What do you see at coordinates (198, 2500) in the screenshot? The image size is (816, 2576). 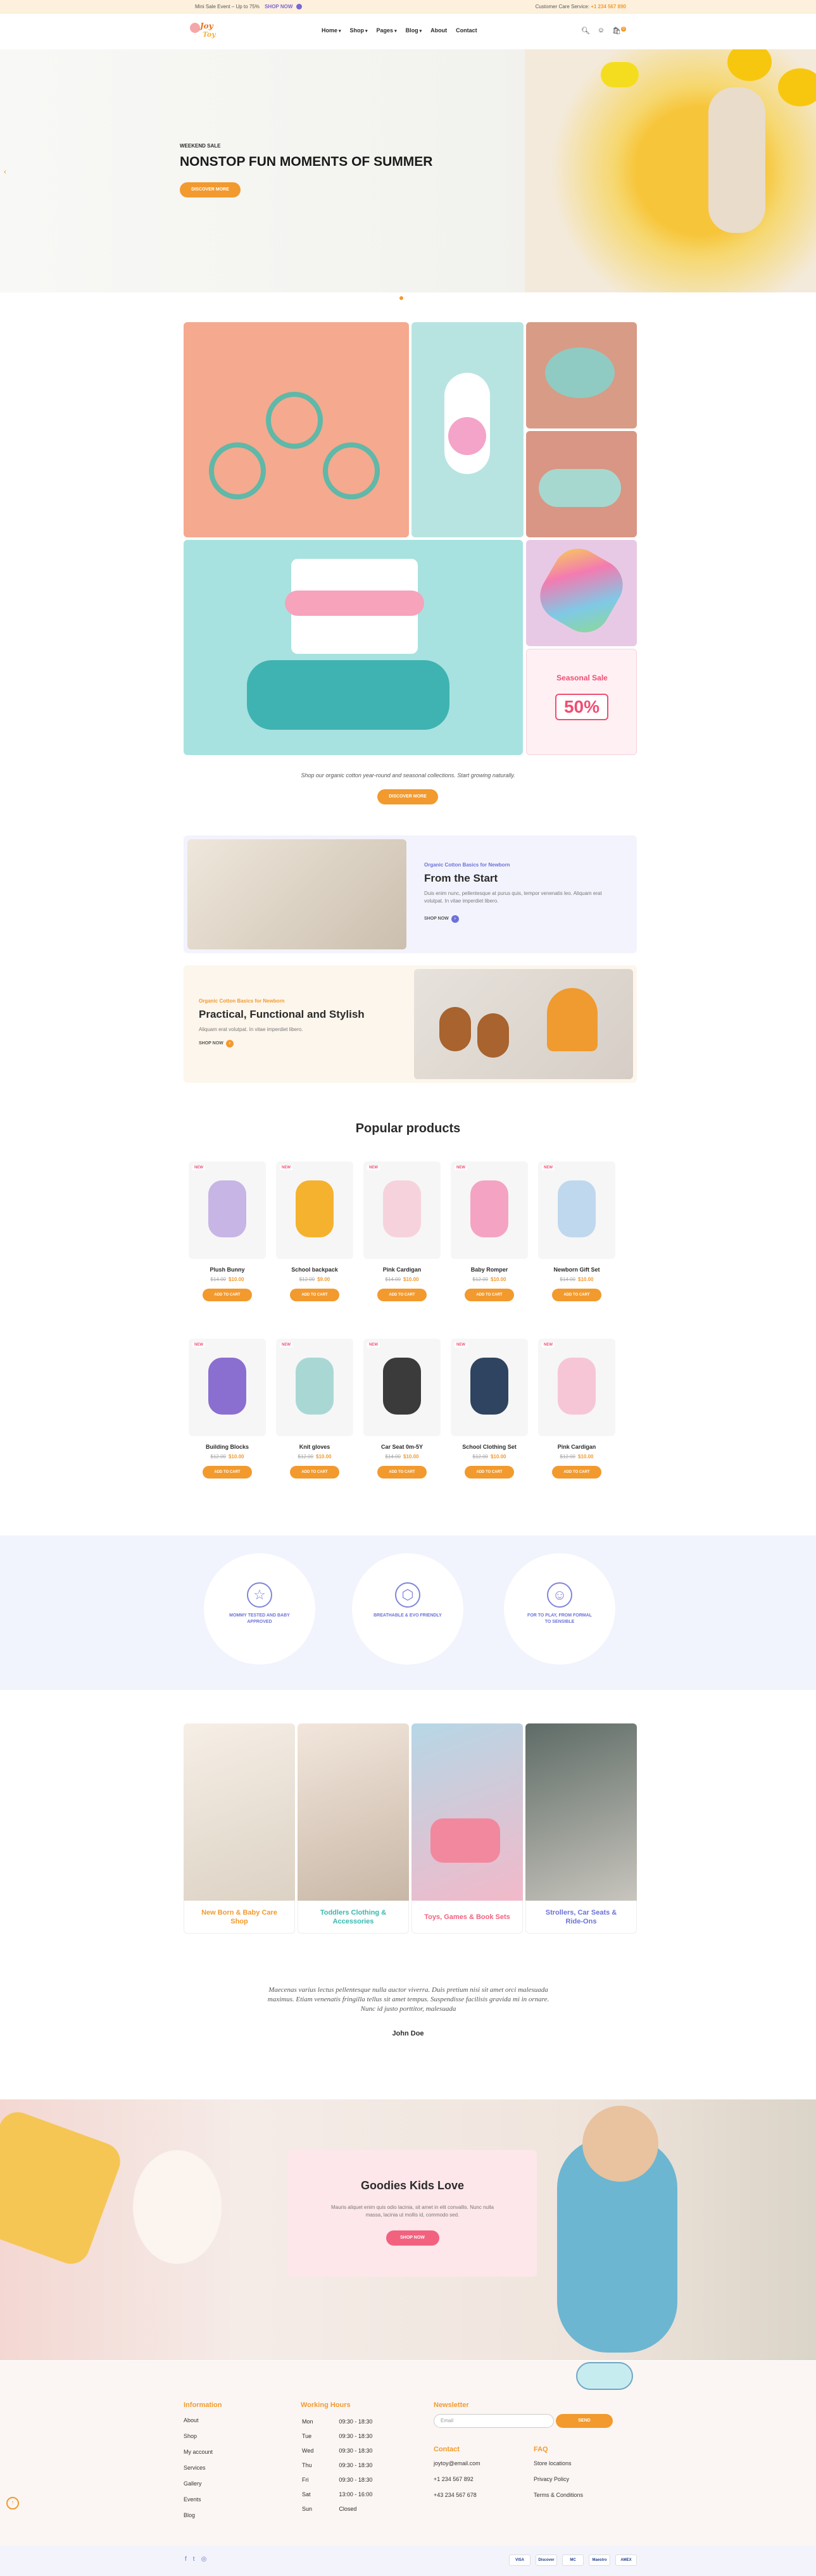 I see `footer-link: Events` at bounding box center [198, 2500].